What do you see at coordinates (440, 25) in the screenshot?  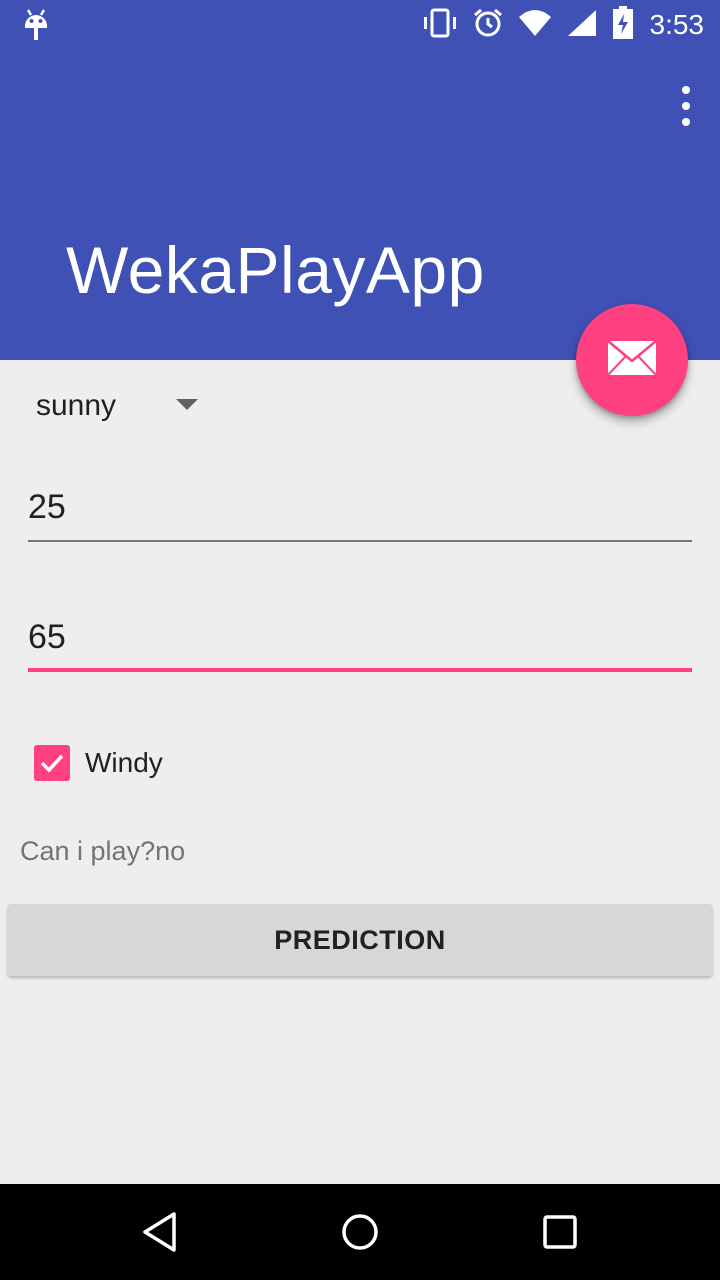 I see `vibrate-icon` at bounding box center [440, 25].